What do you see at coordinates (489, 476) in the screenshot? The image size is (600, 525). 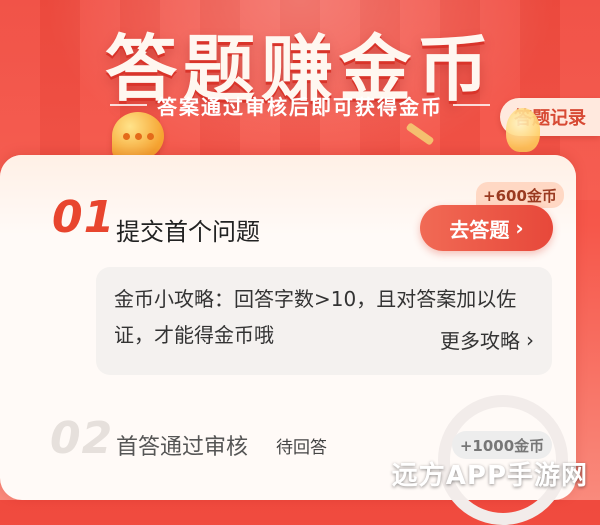 I see `watermark: 远方APP手游网` at bounding box center [489, 476].